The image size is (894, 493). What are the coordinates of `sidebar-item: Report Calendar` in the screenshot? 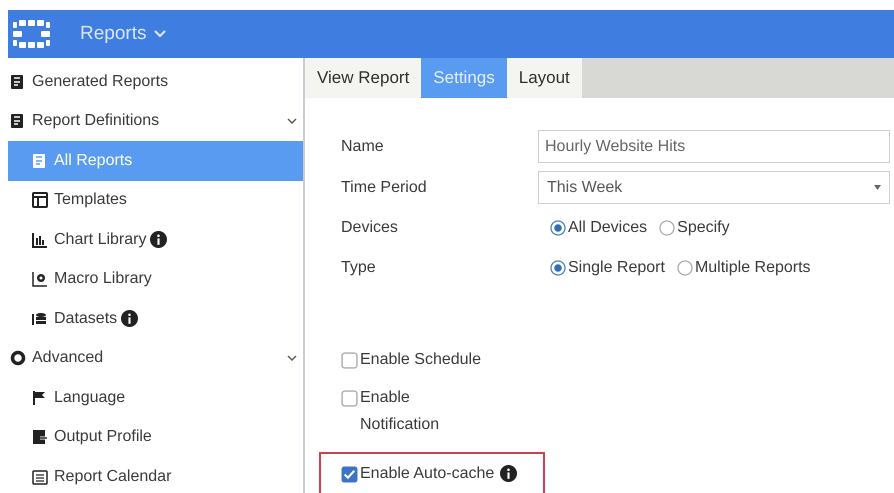 It's located at (155, 475).